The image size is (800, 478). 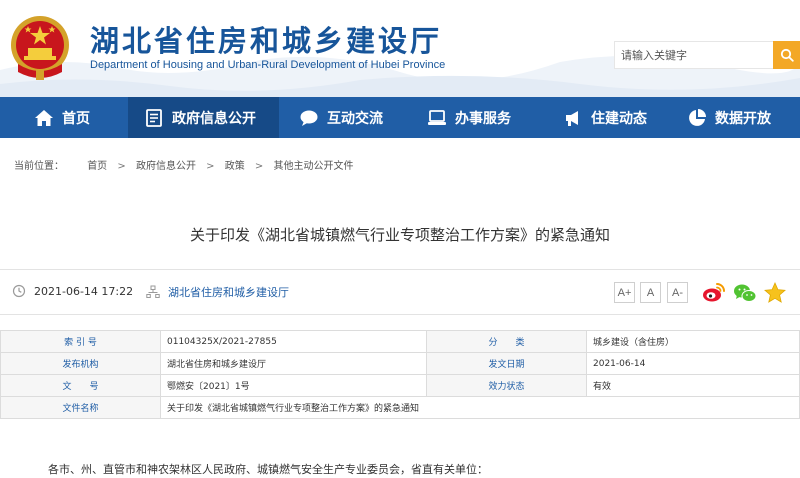 I want to click on nav-item-label: 办事服务, so click(x=483, y=118).